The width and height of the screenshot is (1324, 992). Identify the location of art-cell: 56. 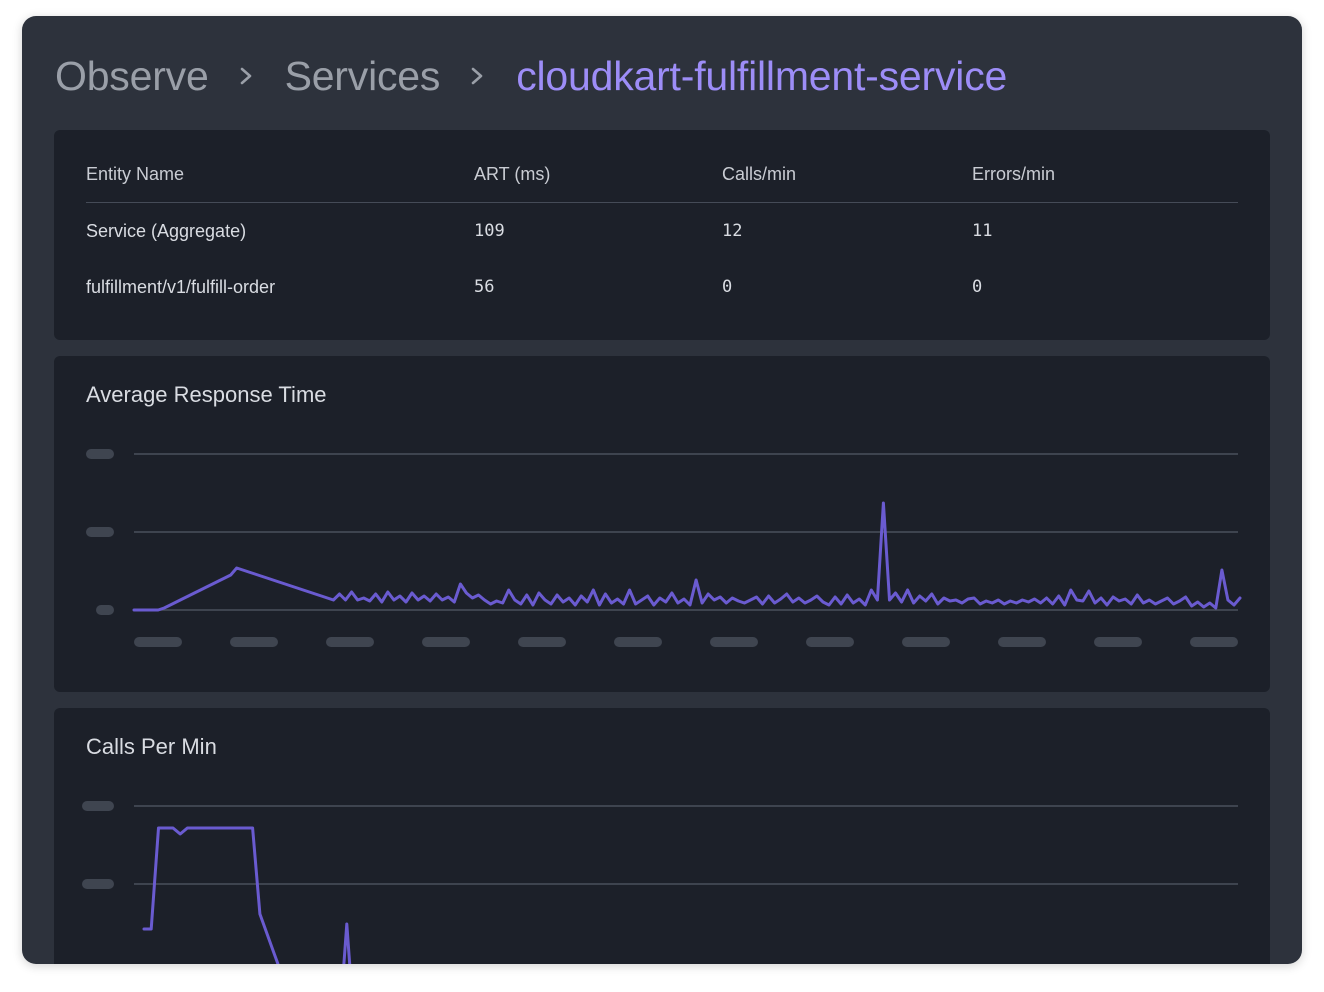
(484, 287).